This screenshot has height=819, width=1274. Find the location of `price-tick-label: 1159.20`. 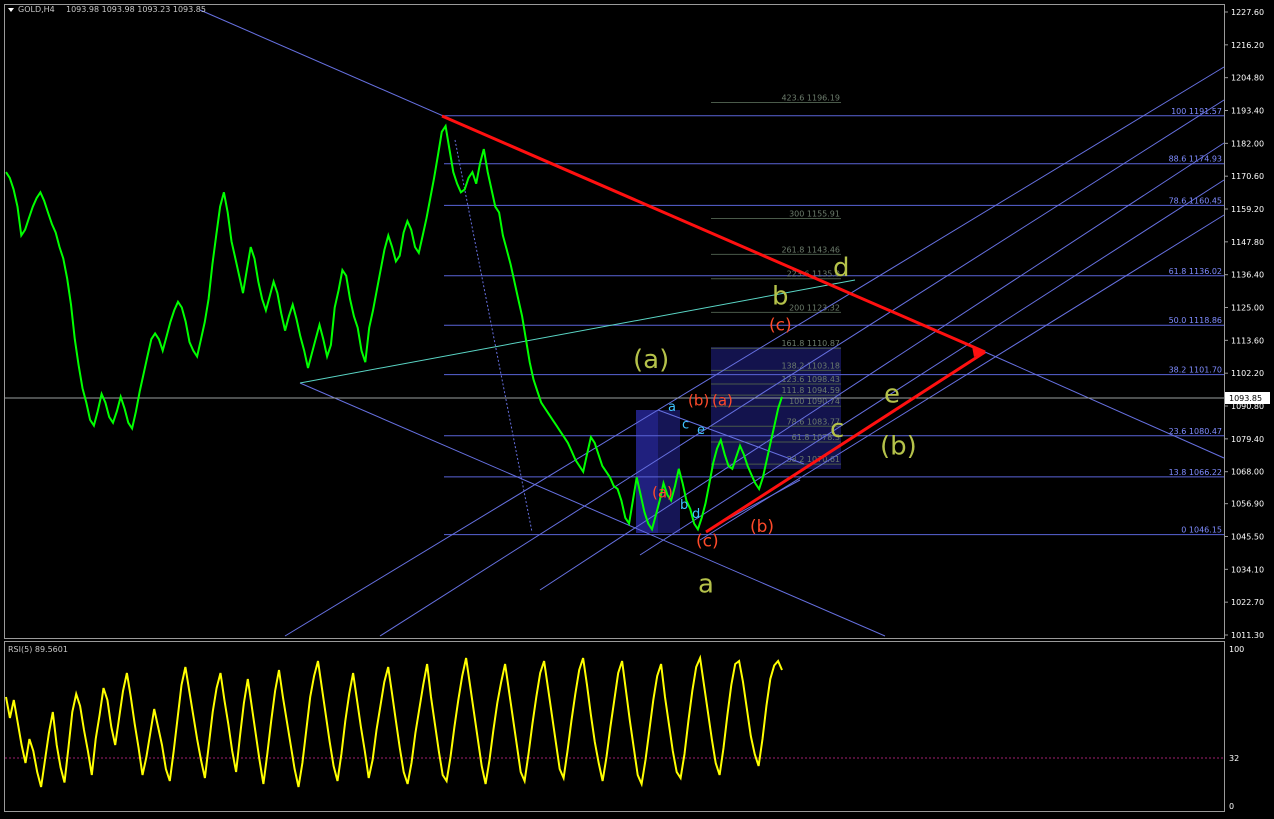

price-tick-label: 1159.20 is located at coordinates (1247, 209).